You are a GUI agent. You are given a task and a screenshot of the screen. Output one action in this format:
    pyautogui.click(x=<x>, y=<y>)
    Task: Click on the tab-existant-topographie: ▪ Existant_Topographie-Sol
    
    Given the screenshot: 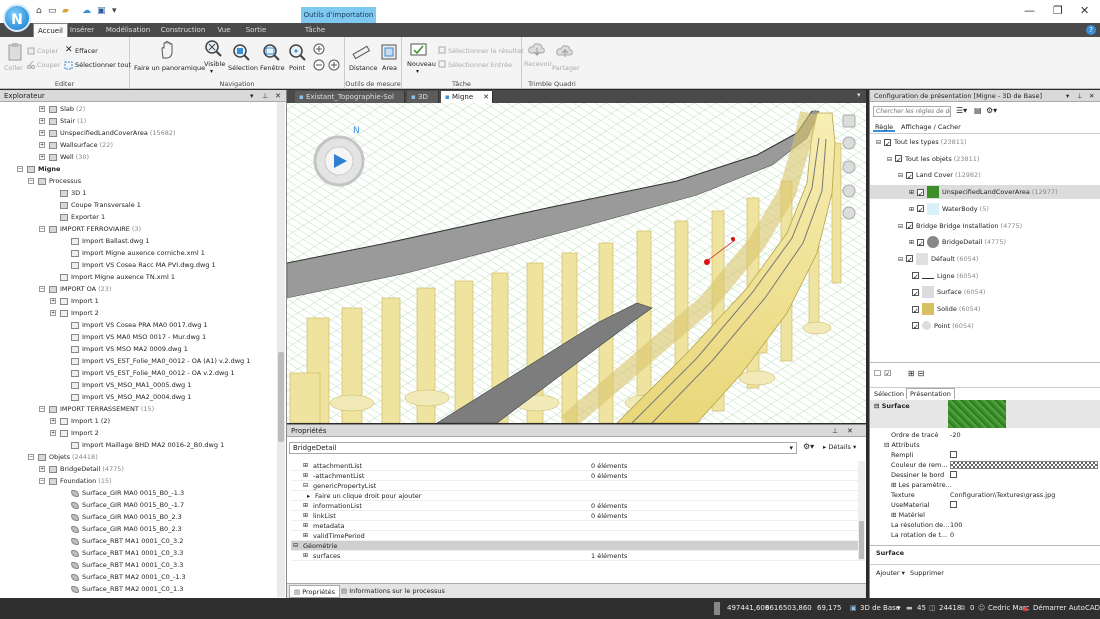 What is the action you would take?
    pyautogui.click(x=350, y=97)
    